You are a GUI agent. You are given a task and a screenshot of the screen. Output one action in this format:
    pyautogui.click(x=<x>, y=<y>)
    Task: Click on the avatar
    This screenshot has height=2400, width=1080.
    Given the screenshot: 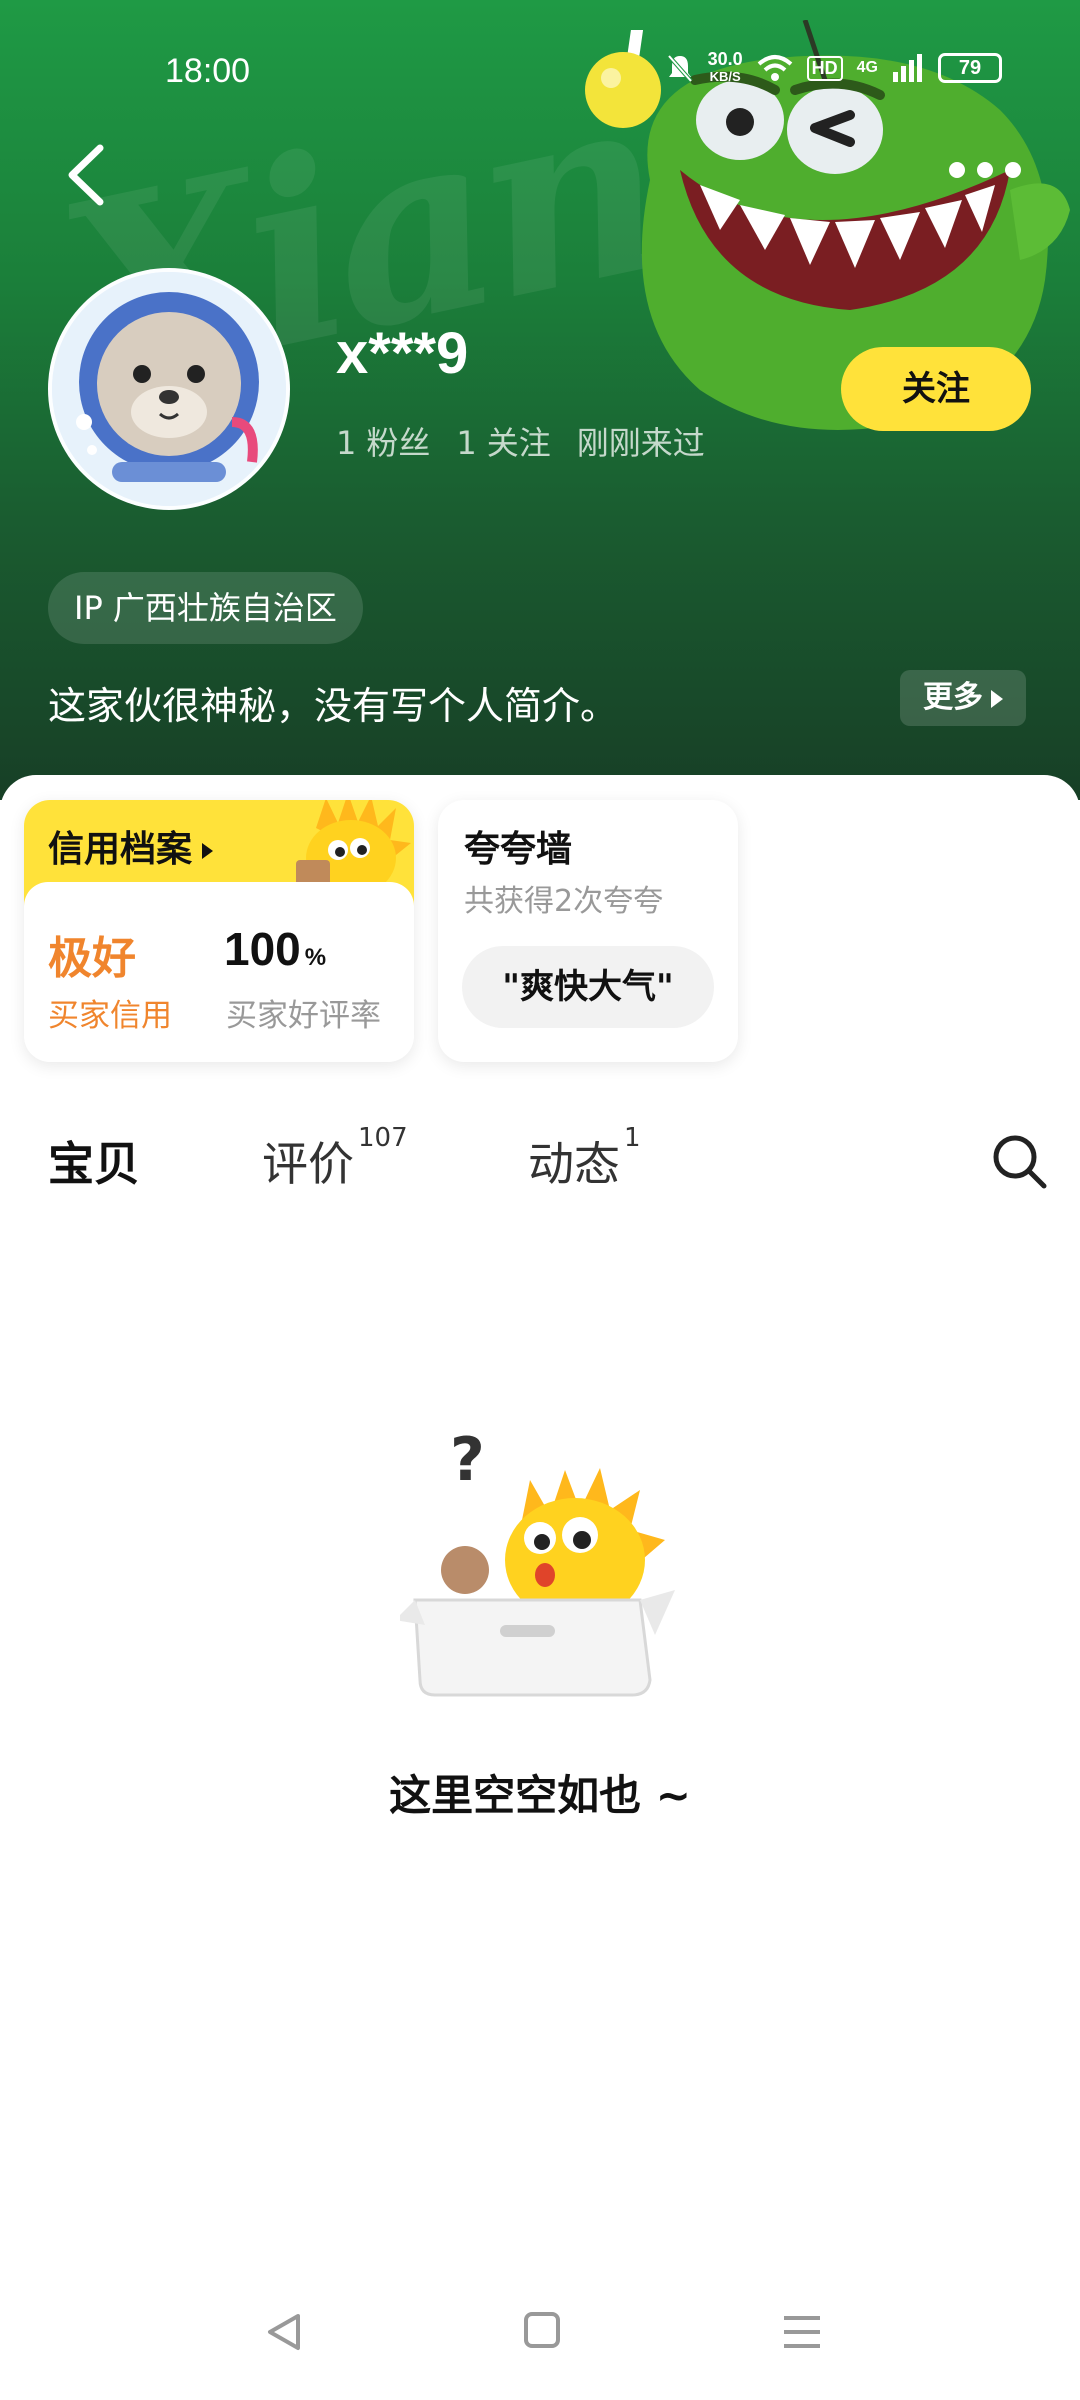 What is the action you would take?
    pyautogui.click(x=169, y=389)
    